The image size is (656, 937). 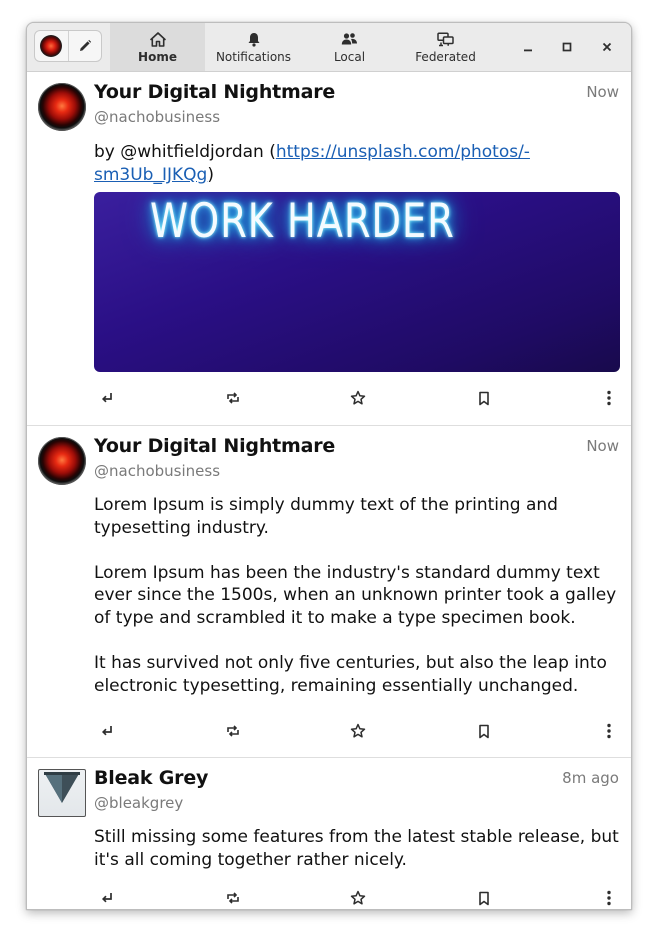 I want to click on display-name: Bleak Grey, so click(x=151, y=778).